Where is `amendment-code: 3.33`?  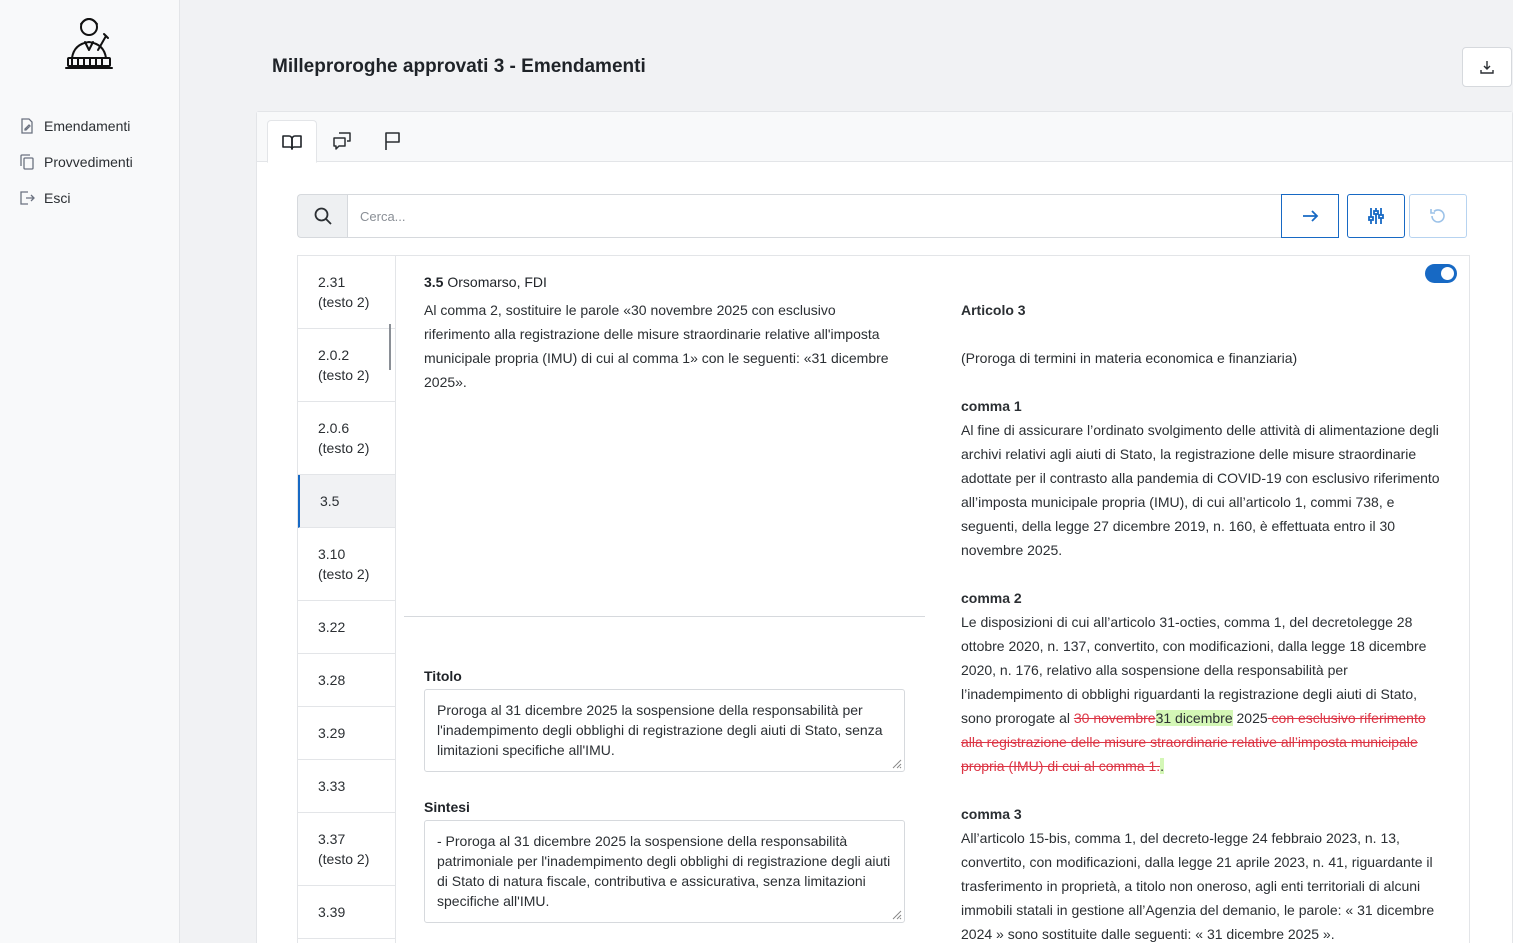 amendment-code: 3.33 is located at coordinates (332, 786).